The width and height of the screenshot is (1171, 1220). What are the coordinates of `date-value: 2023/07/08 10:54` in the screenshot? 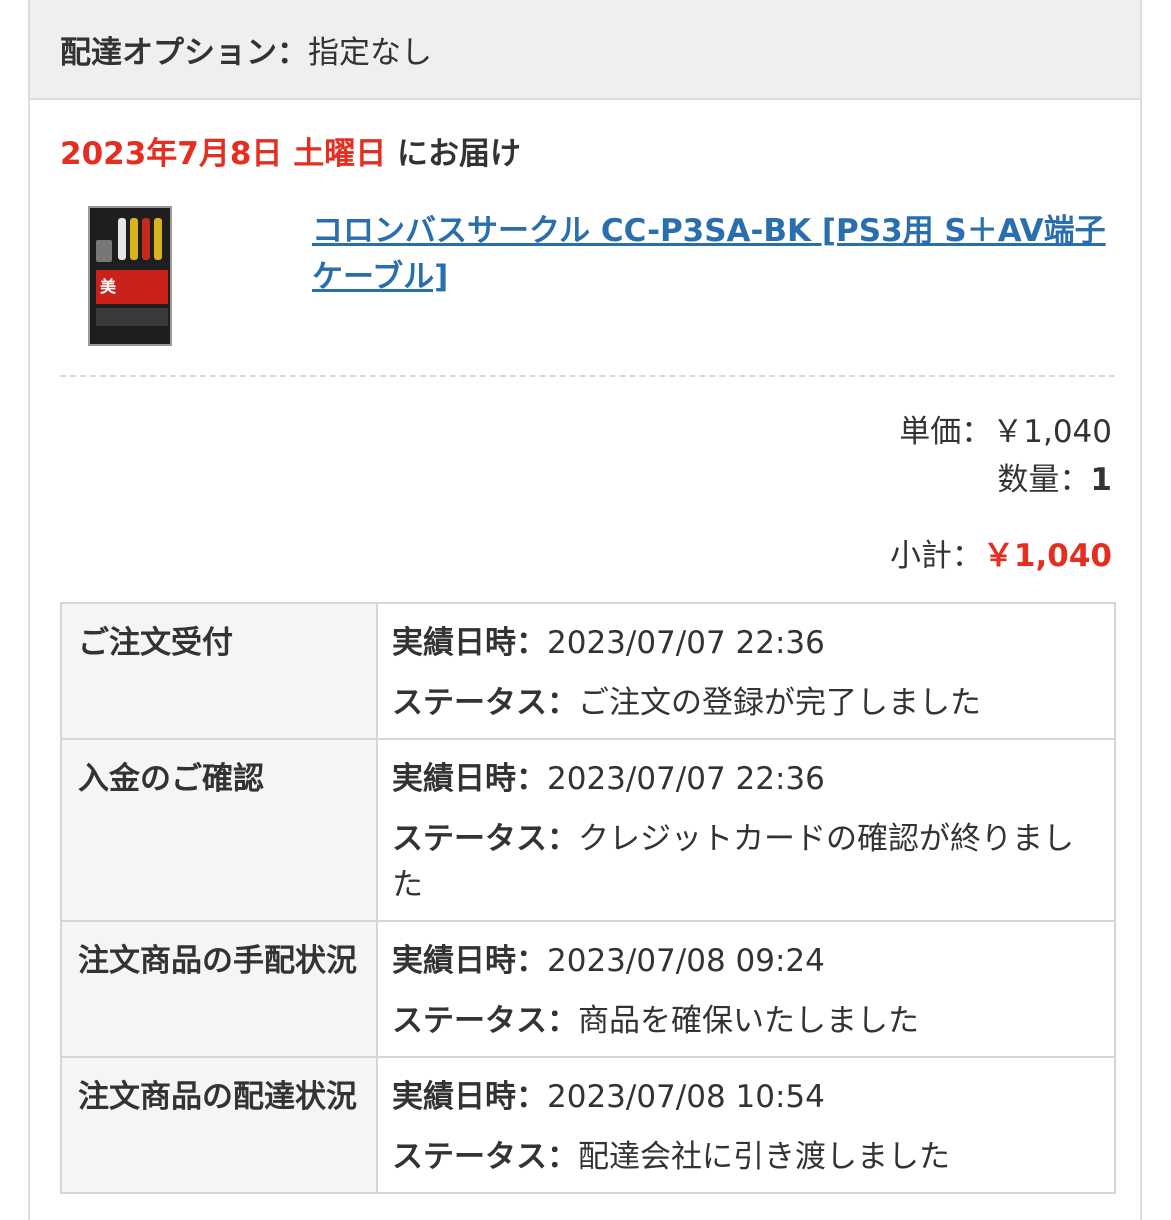 It's located at (686, 1097).